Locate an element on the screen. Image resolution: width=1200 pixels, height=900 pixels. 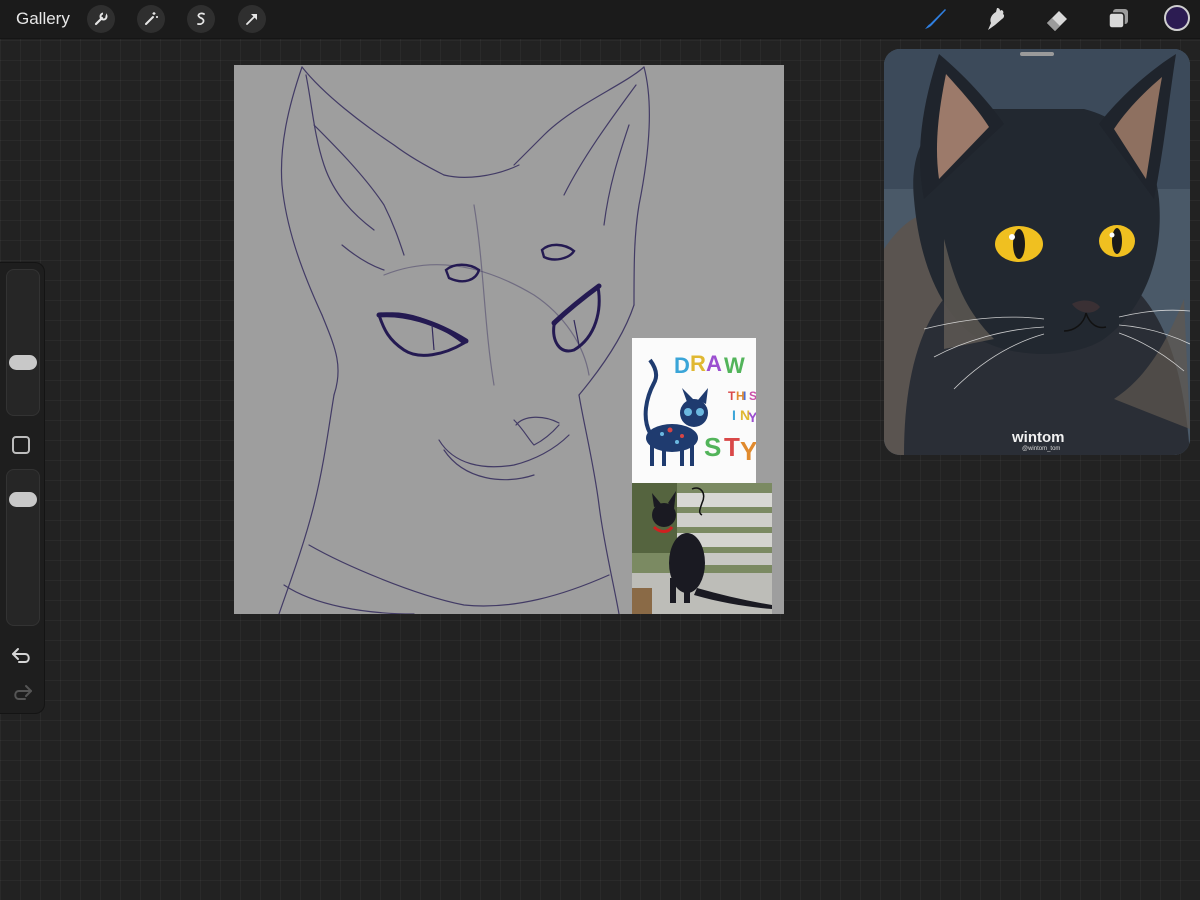
dtiys-letter: W is located at coordinates (734, 365).